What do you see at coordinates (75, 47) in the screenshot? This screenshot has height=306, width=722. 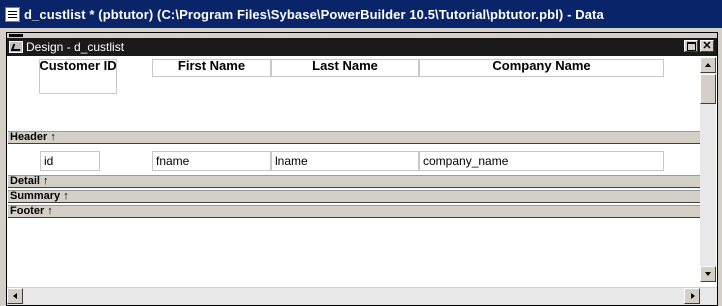 I see `child-window-title: Design - d_custlist` at bounding box center [75, 47].